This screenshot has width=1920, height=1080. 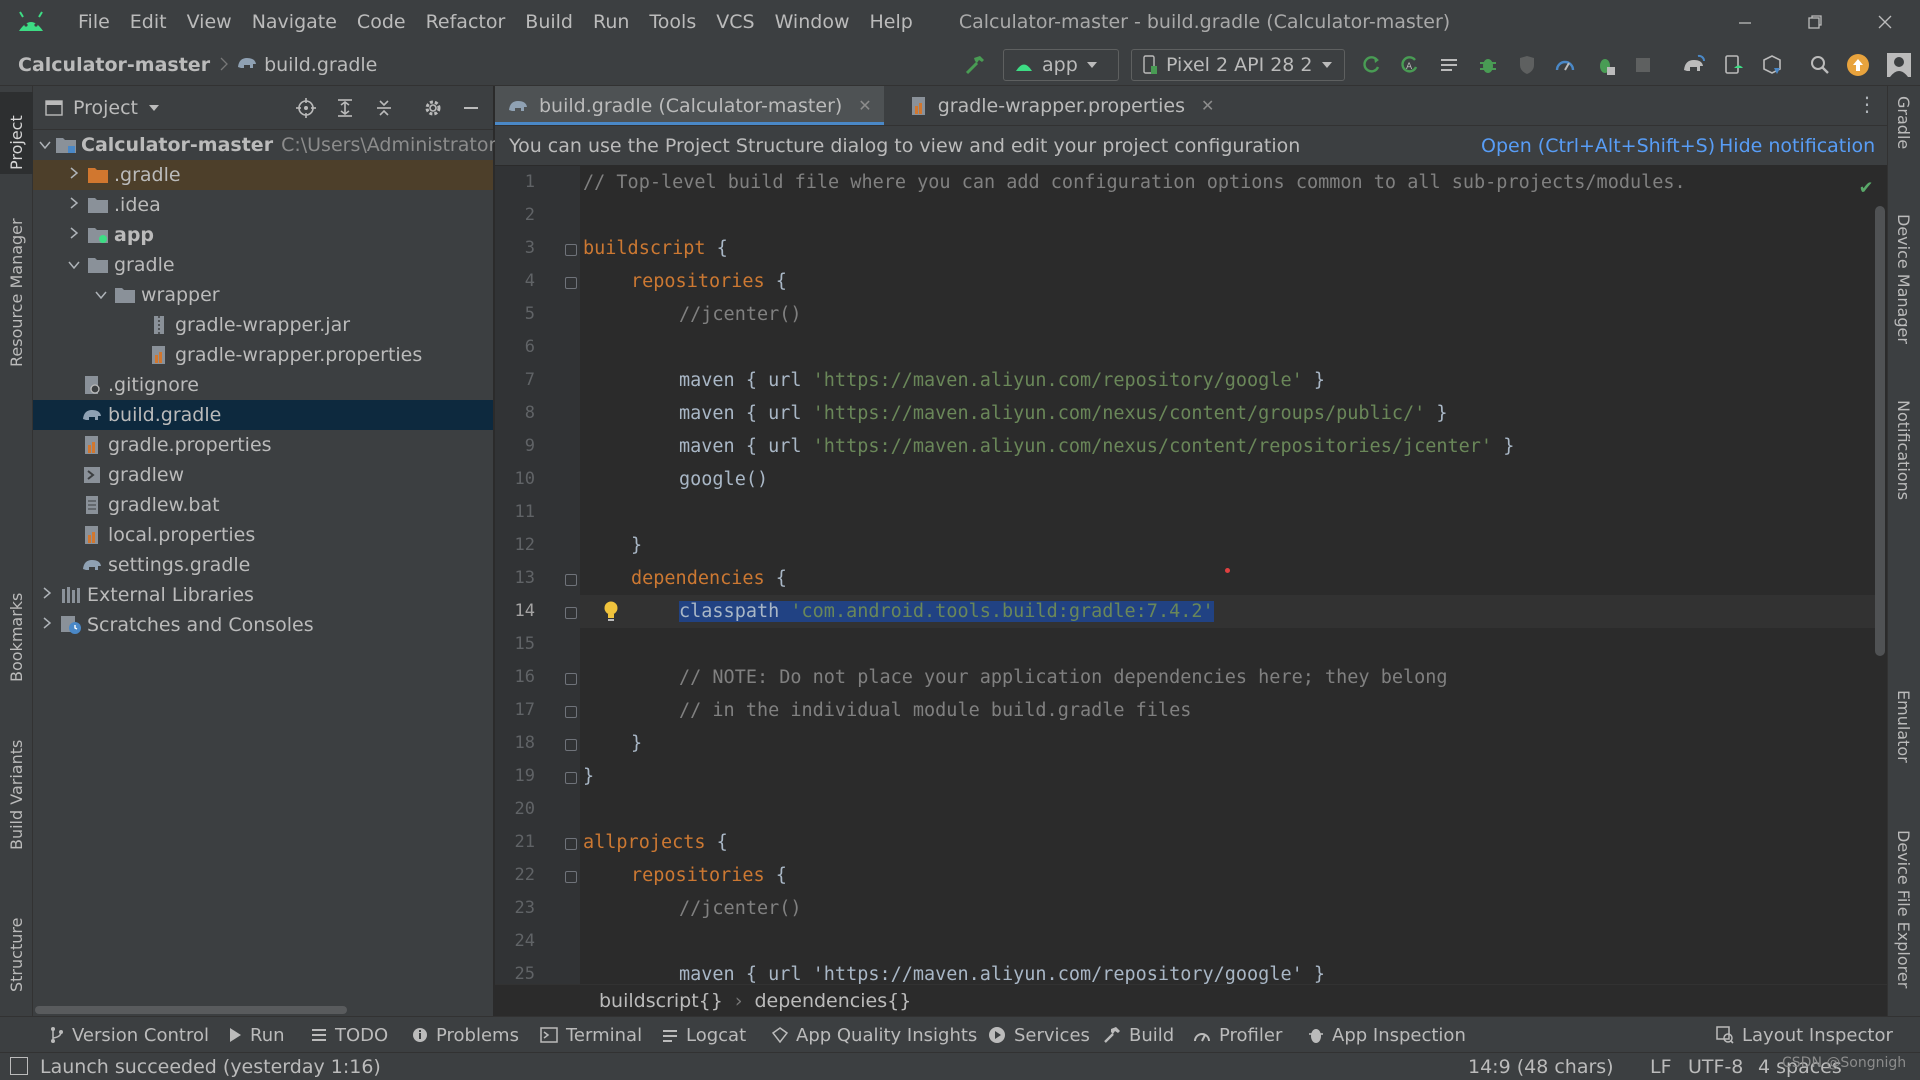 What do you see at coordinates (263, 475) in the screenshot?
I see `tree-item-gradlew: gradlew` at bounding box center [263, 475].